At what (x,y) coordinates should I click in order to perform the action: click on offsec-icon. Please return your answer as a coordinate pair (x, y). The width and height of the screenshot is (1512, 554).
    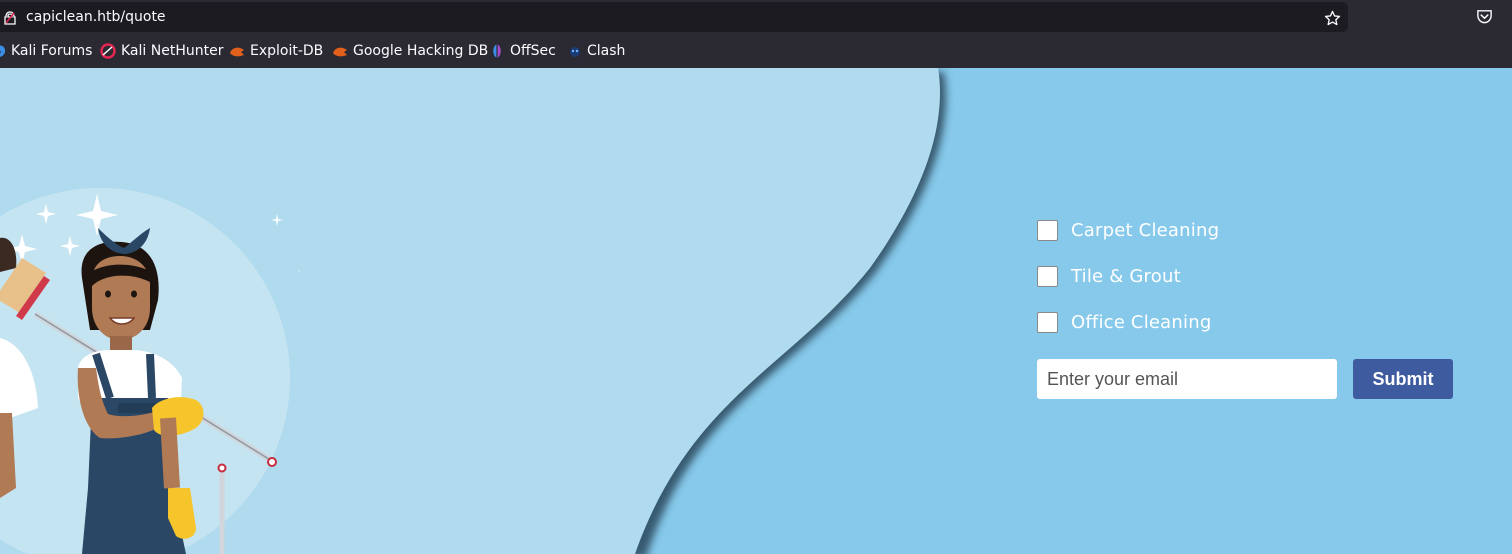
    Looking at the image, I should click on (497, 51).